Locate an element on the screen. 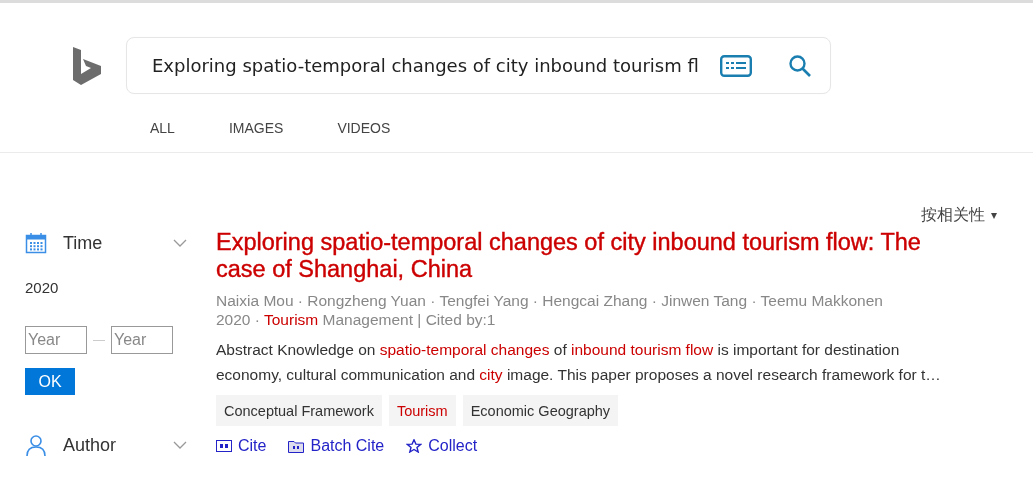  keyword-tag: Economic Geography is located at coordinates (540, 410).